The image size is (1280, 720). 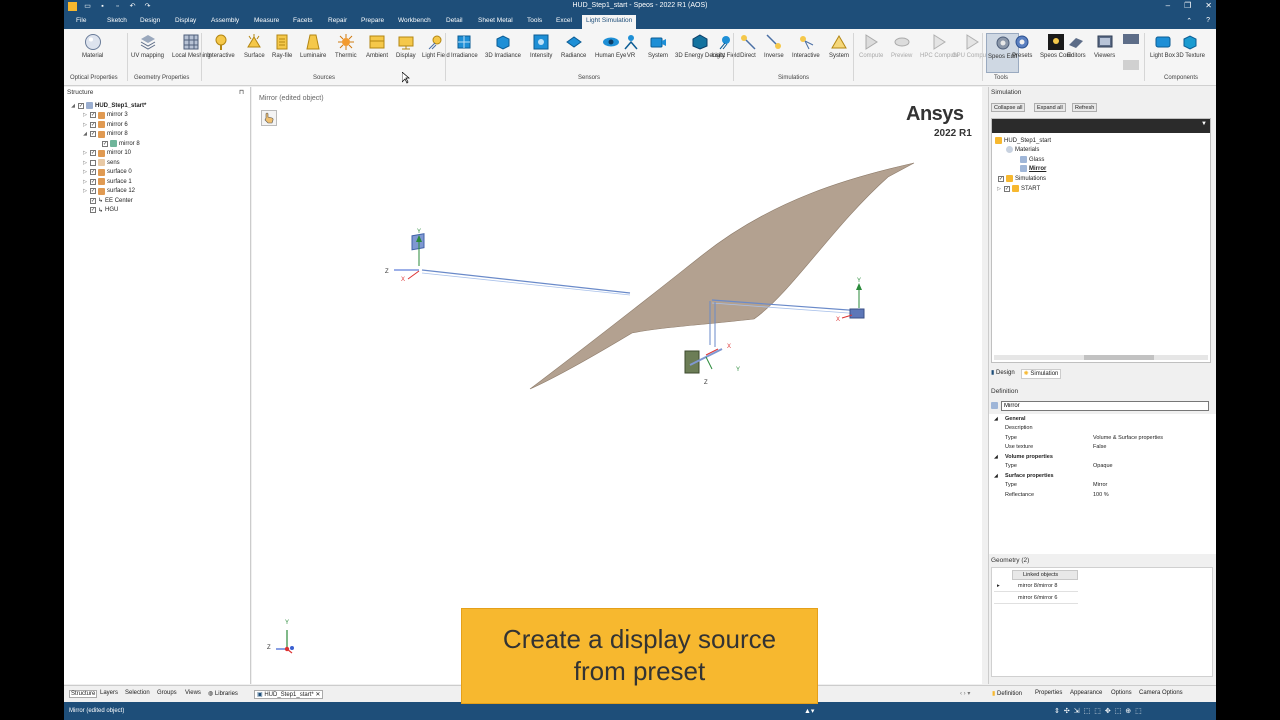 What do you see at coordinates (266, 20) in the screenshot?
I see `tab-measure: Measure` at bounding box center [266, 20].